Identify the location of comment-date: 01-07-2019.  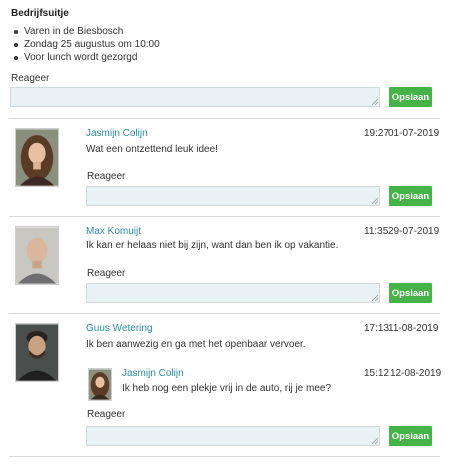
(414, 133).